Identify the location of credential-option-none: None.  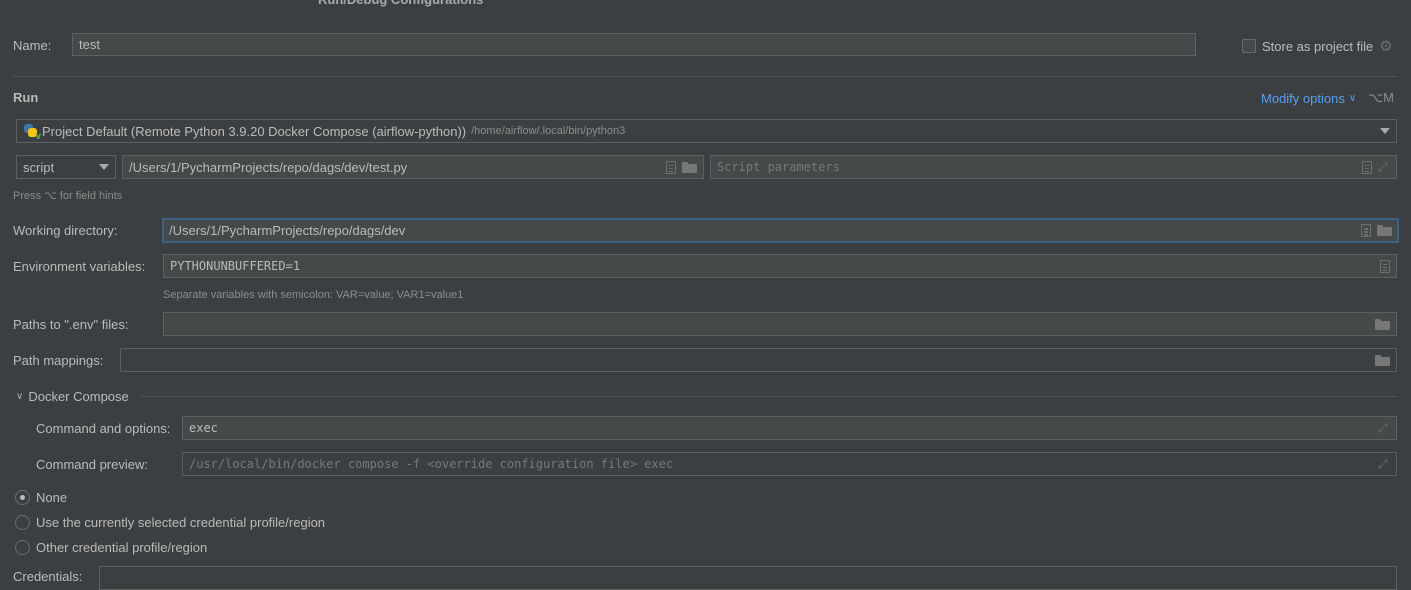
(41, 497).